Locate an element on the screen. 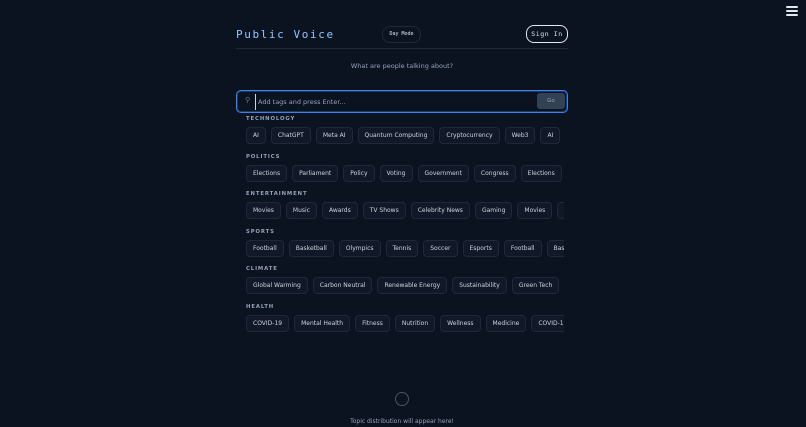 The width and height of the screenshot is (806, 427). tag-chip: Fitness is located at coordinates (372, 323).